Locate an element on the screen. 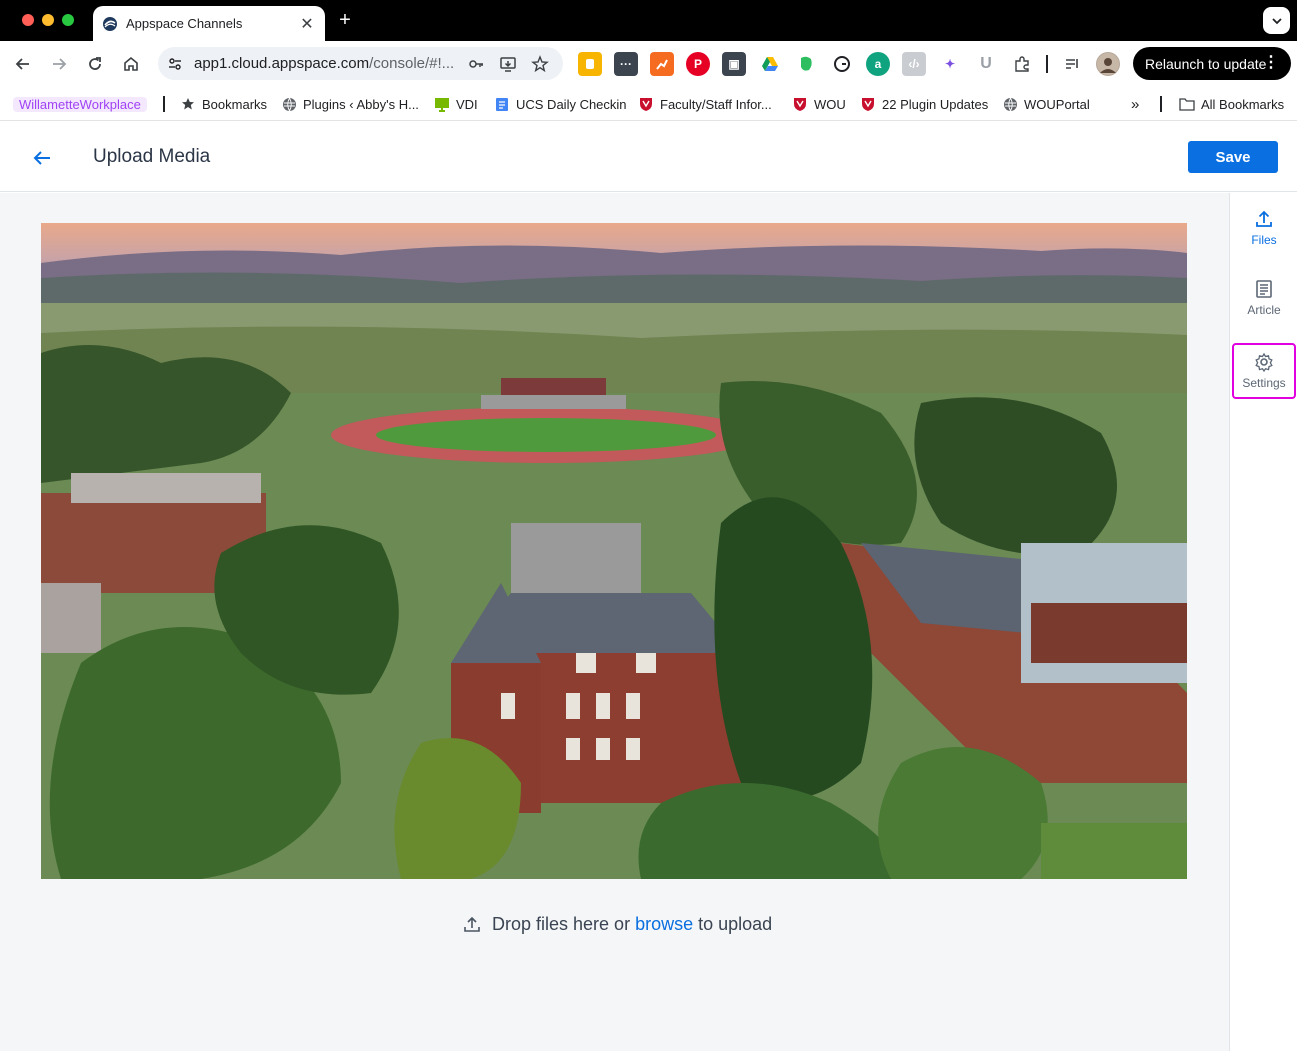  star-icon is located at coordinates (188, 104).